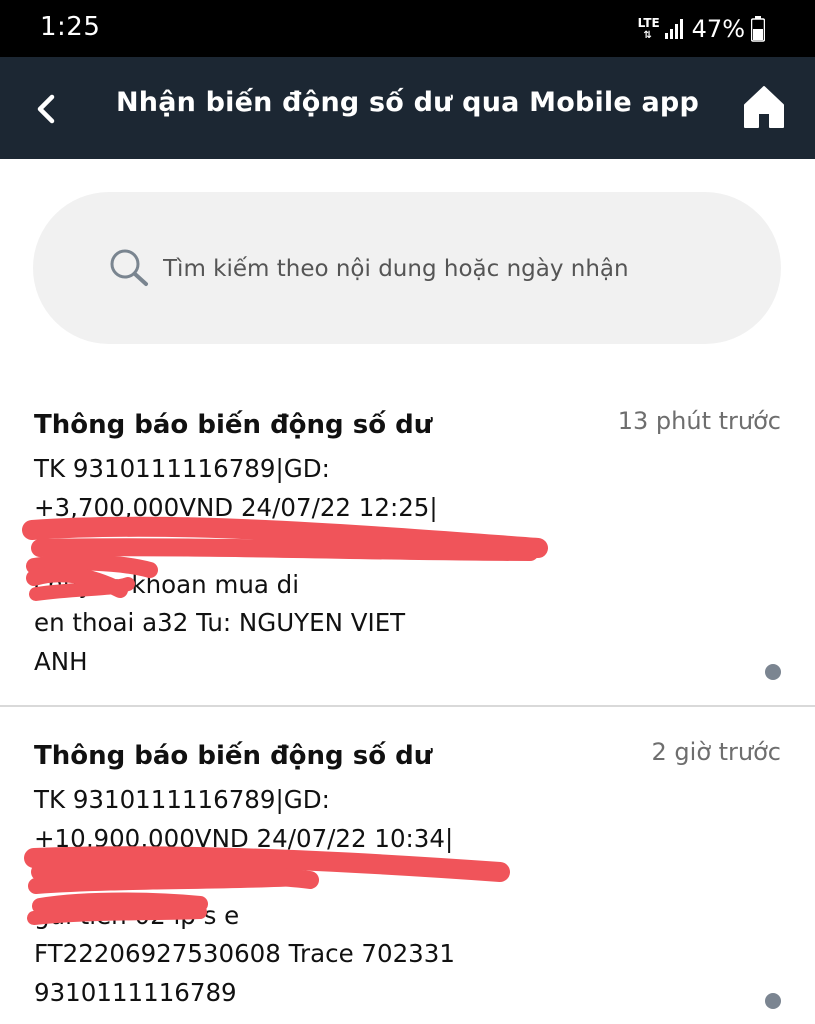 The image size is (815, 1024). Describe the element at coordinates (699, 421) in the screenshot. I see `notification-time: 13 phút trước` at that location.